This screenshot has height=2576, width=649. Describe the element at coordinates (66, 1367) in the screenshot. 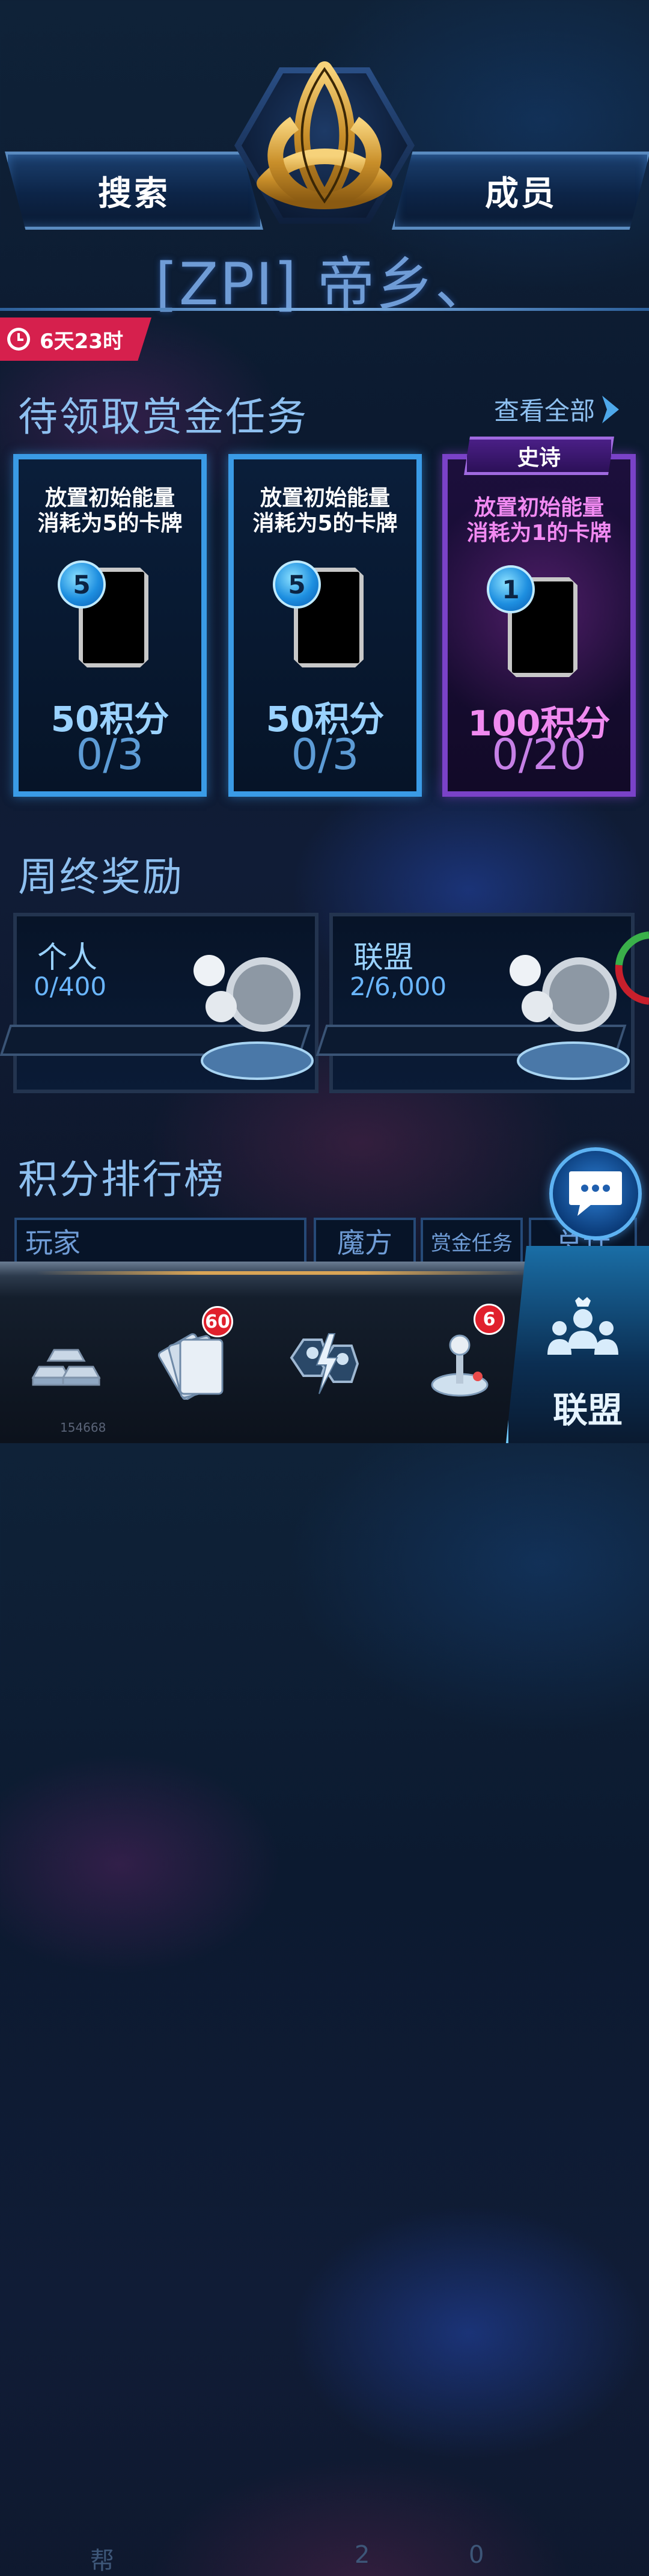

I see `silver-bars-icon` at that location.